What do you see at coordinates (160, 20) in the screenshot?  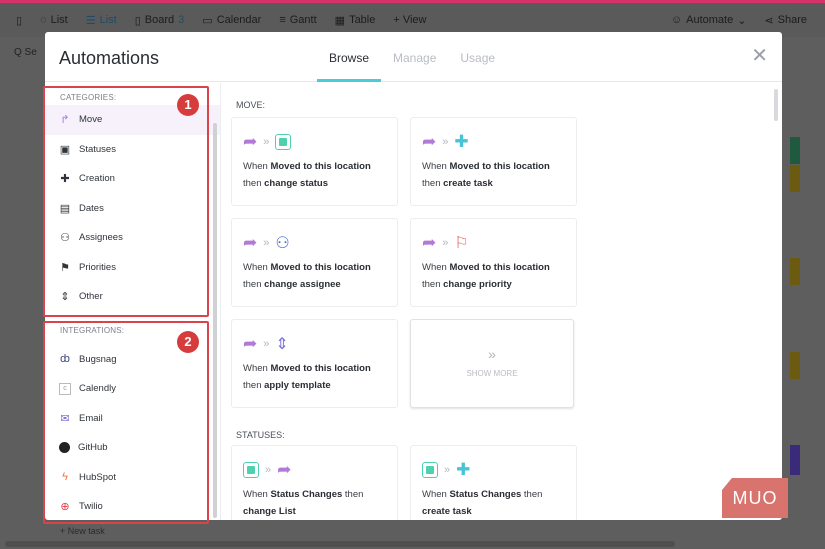 I see `view-tab-board: ▯ Board 3` at bounding box center [160, 20].